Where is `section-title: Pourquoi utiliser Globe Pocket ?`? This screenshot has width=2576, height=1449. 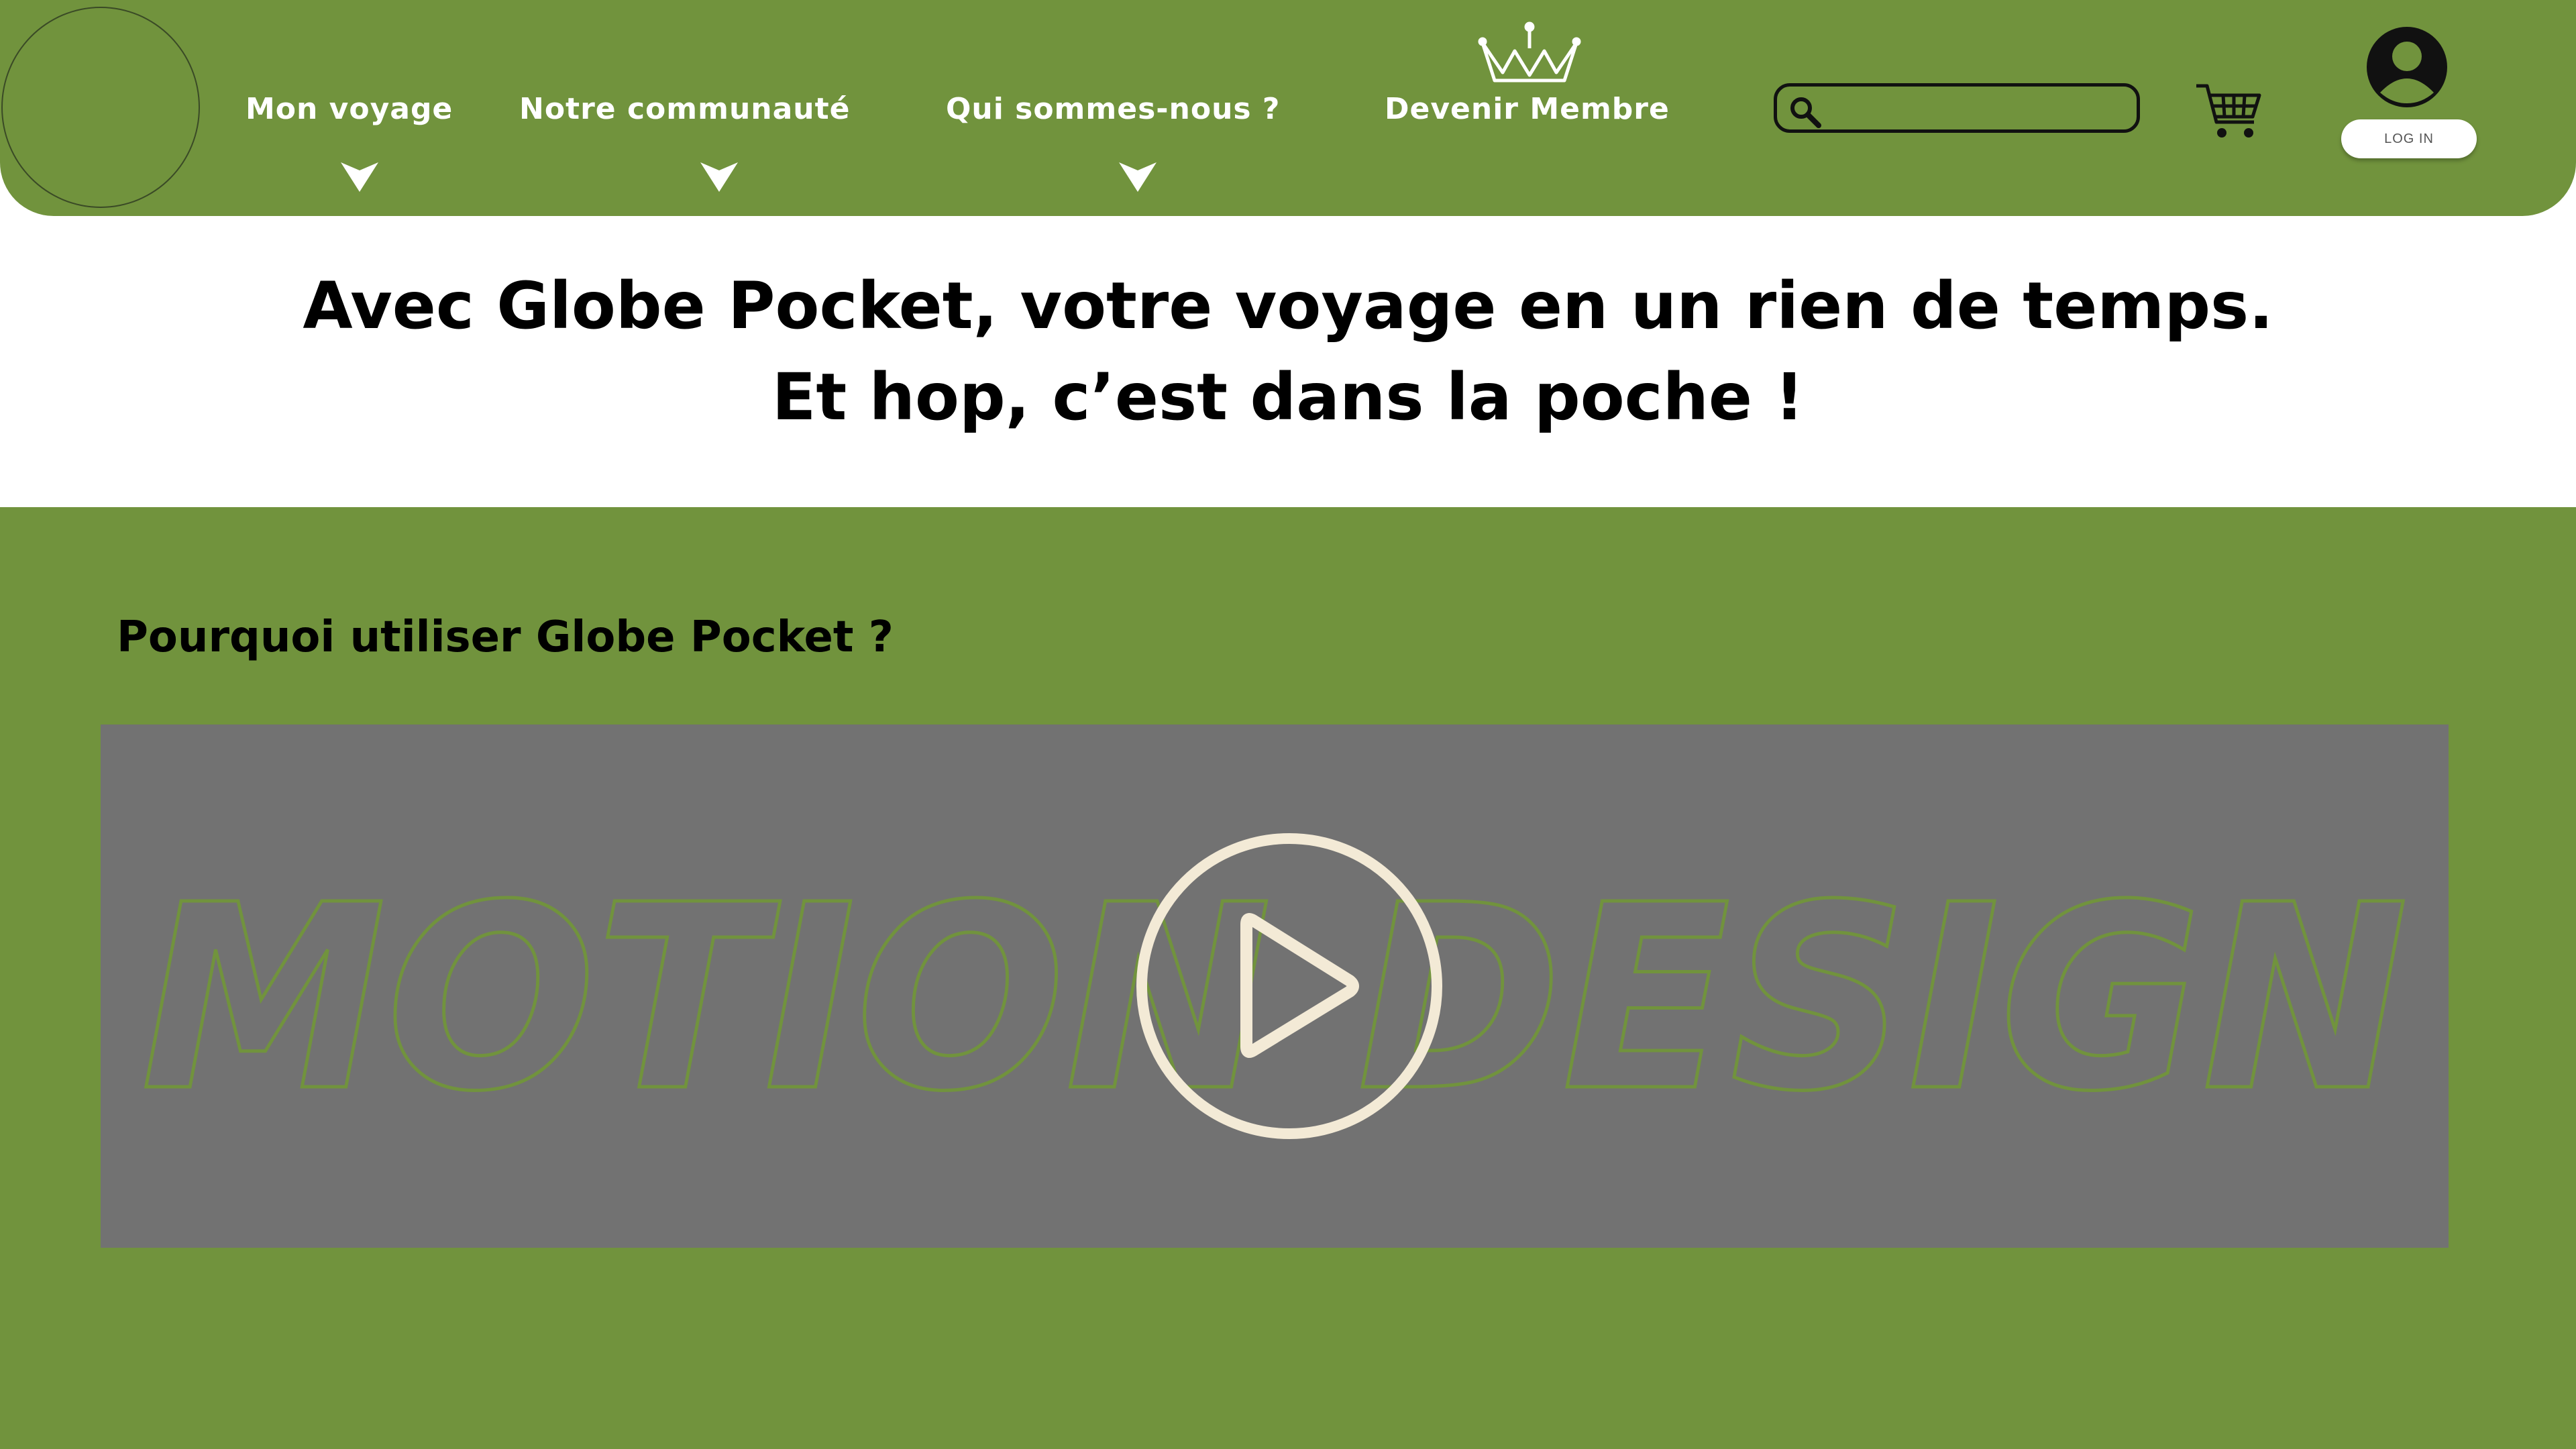 section-title: Pourquoi utiliser Globe Pocket ? is located at coordinates (505, 637).